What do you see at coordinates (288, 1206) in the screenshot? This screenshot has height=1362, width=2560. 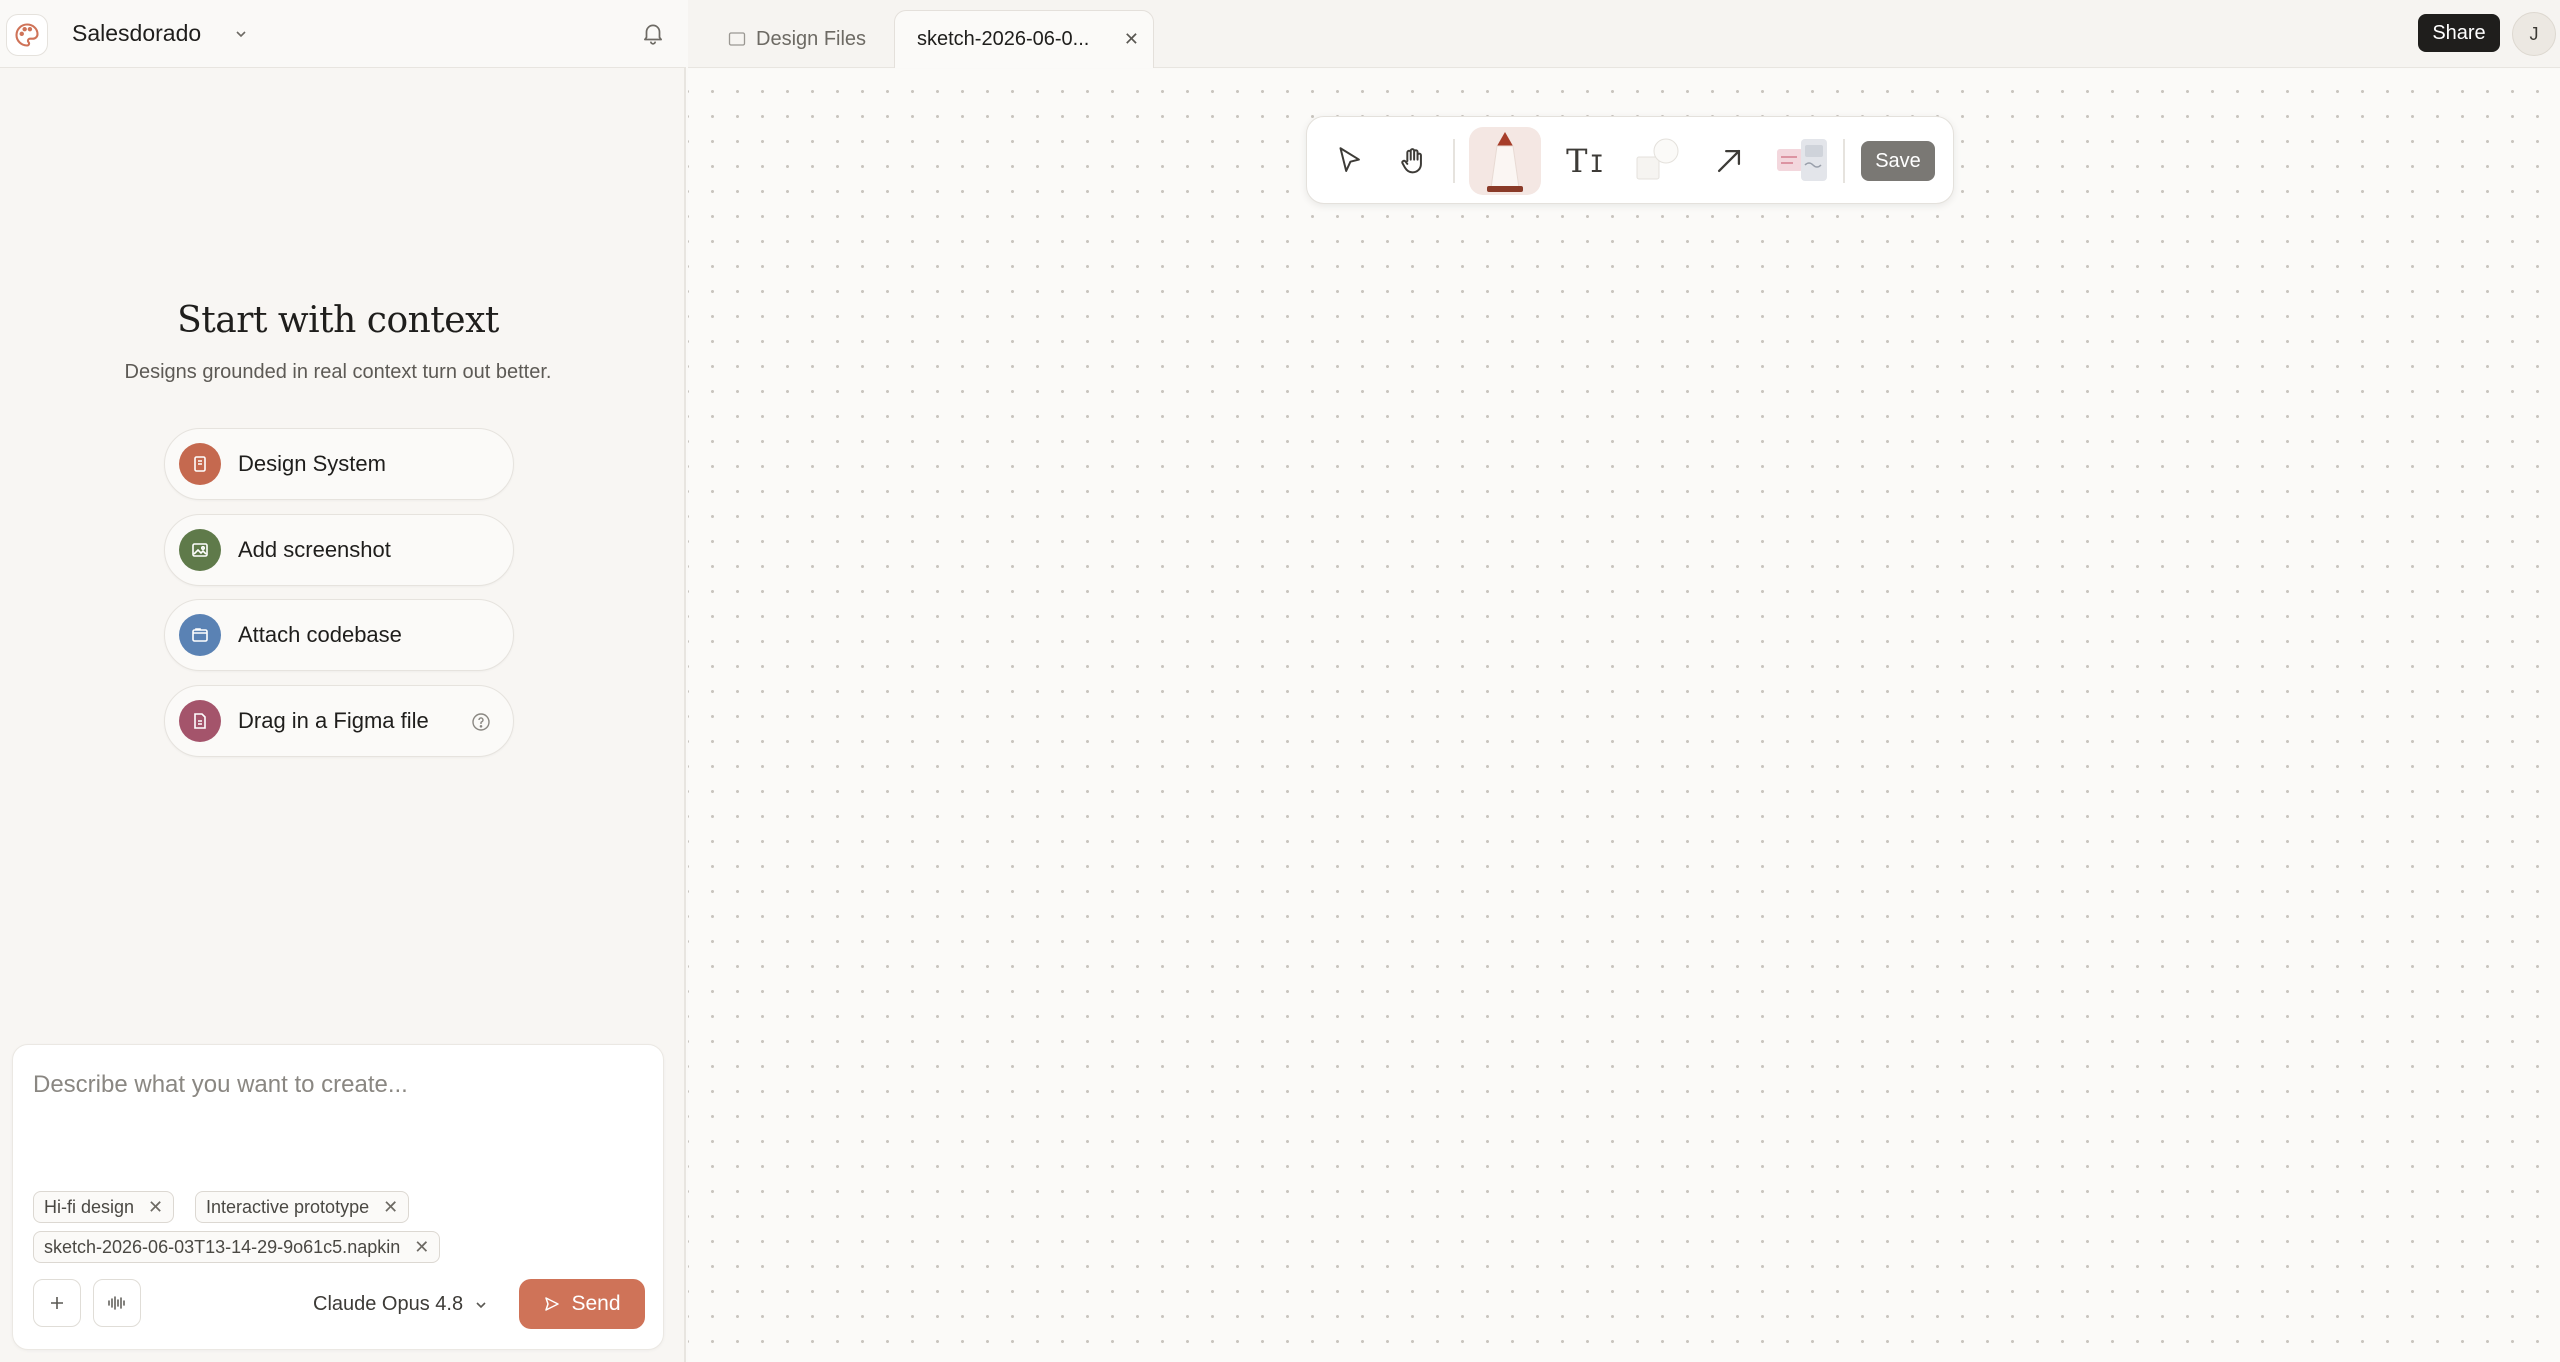 I see `chip-label: Interactive prototype` at bounding box center [288, 1206].